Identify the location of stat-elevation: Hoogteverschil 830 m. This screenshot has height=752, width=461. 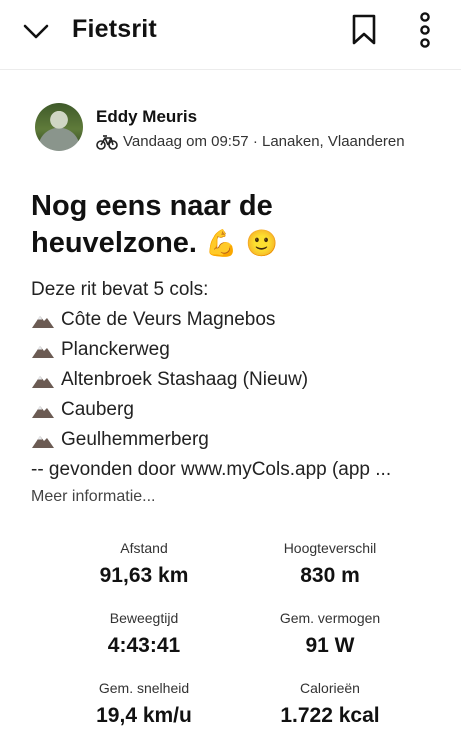
(330, 564).